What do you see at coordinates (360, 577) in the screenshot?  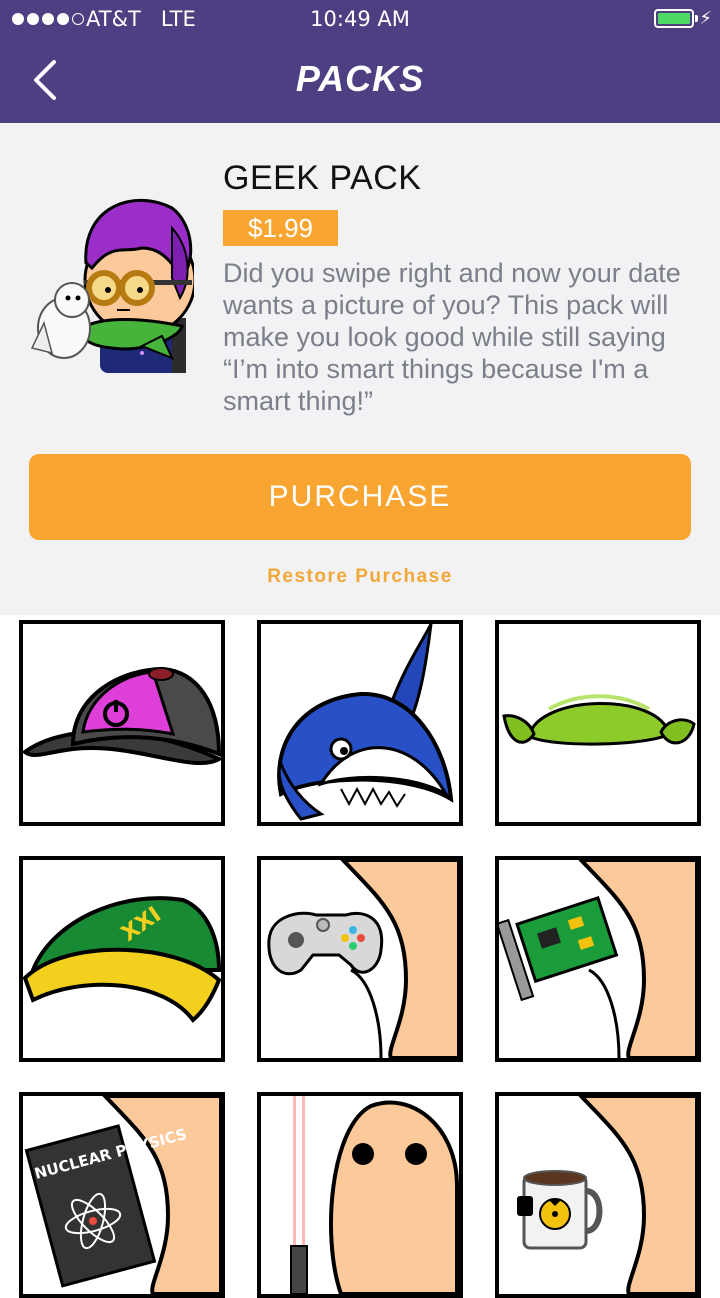 I see `restore-purchase-link: Restore Purchase` at bounding box center [360, 577].